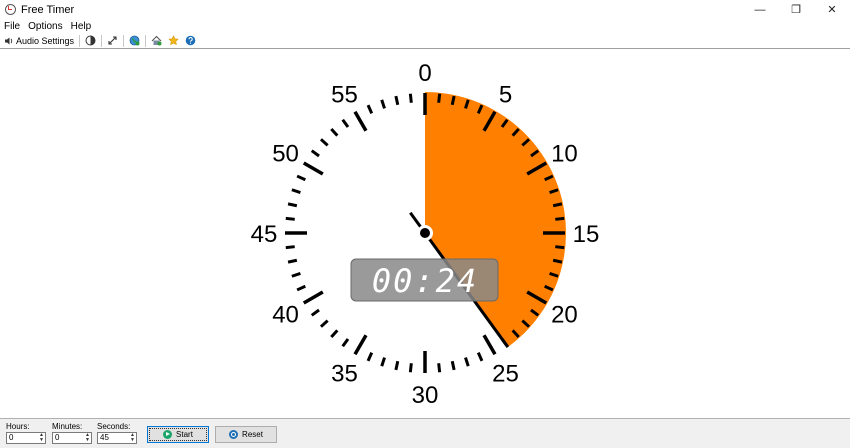  What do you see at coordinates (81, 26) in the screenshot?
I see `menu-help: Help` at bounding box center [81, 26].